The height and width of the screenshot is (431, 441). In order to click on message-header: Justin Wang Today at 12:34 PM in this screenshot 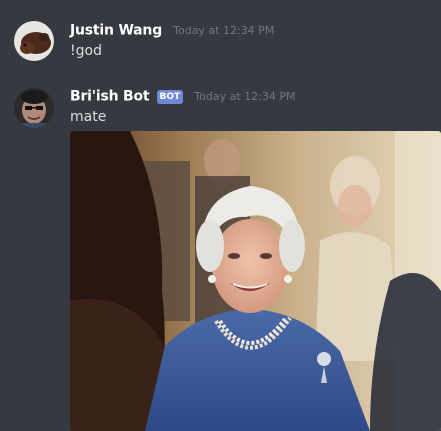, I will do `click(172, 29)`.